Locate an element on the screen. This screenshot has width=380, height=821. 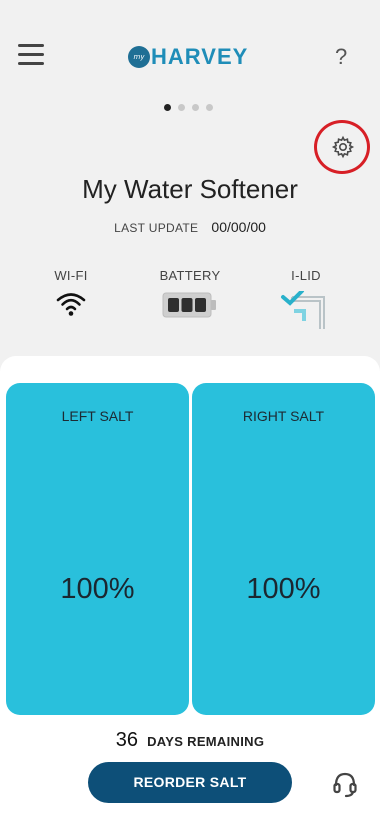
wifi-label: WI-FI is located at coordinates (71, 275).